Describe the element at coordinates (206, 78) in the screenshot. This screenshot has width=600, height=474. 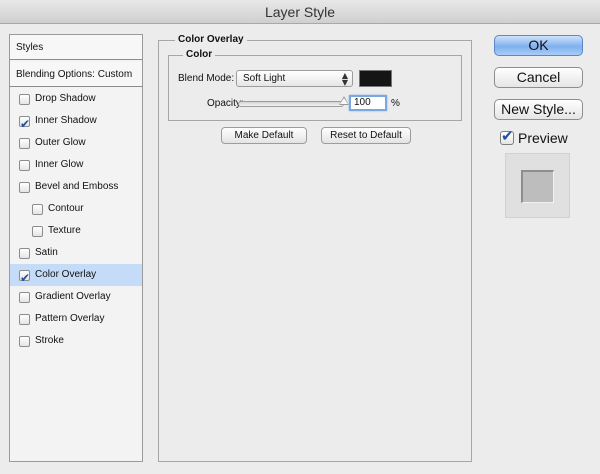
I see `blend-mode-label: Blend Mode:` at that location.